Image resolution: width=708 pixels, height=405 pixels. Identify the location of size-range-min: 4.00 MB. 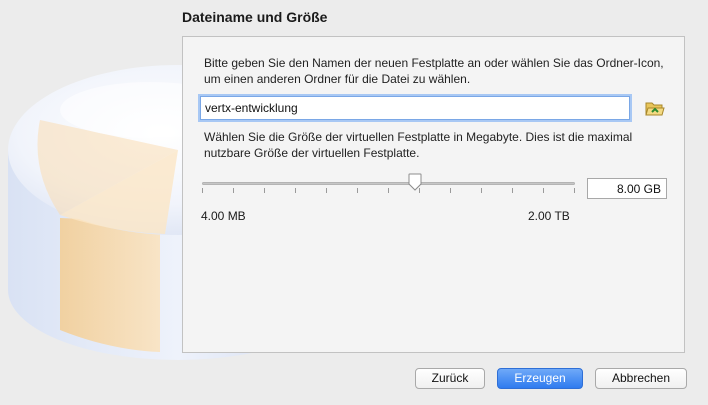
(223, 216).